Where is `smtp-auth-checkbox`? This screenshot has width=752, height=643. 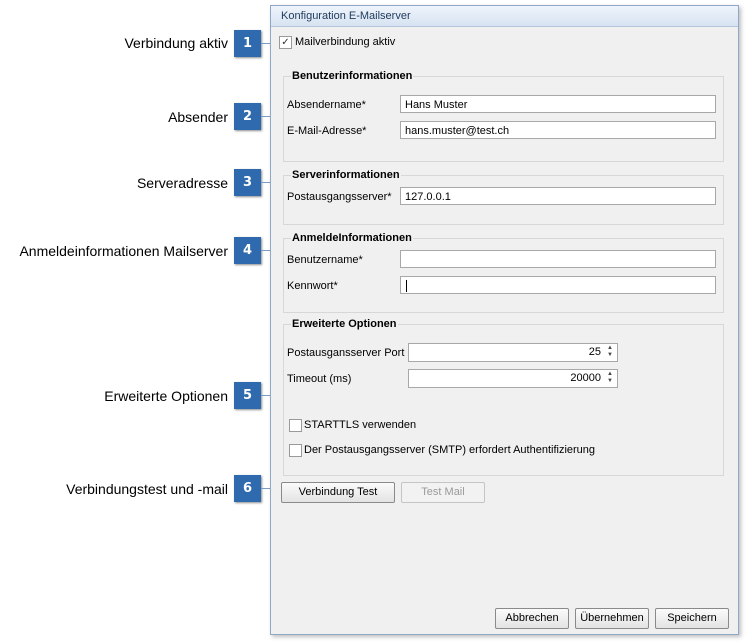
smtp-auth-checkbox is located at coordinates (295, 450).